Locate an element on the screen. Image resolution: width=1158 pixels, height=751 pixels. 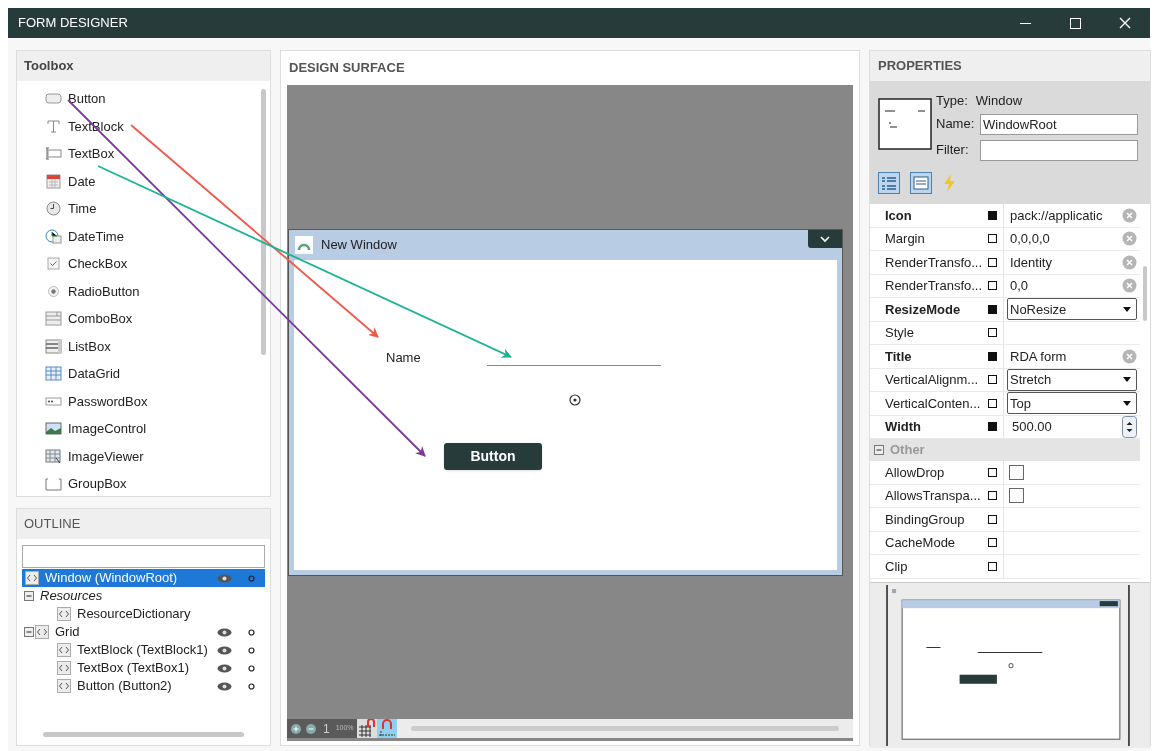
toolbox-item: DataGrid is located at coordinates (94, 374).